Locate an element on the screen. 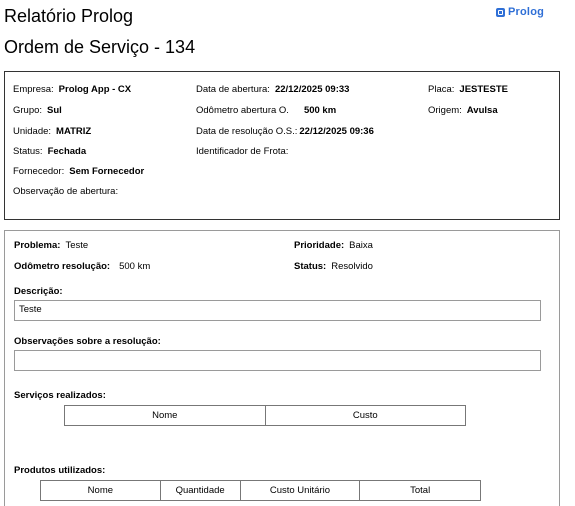 The width and height of the screenshot is (575, 506). prolog-logo-text: Prolog is located at coordinates (526, 12).